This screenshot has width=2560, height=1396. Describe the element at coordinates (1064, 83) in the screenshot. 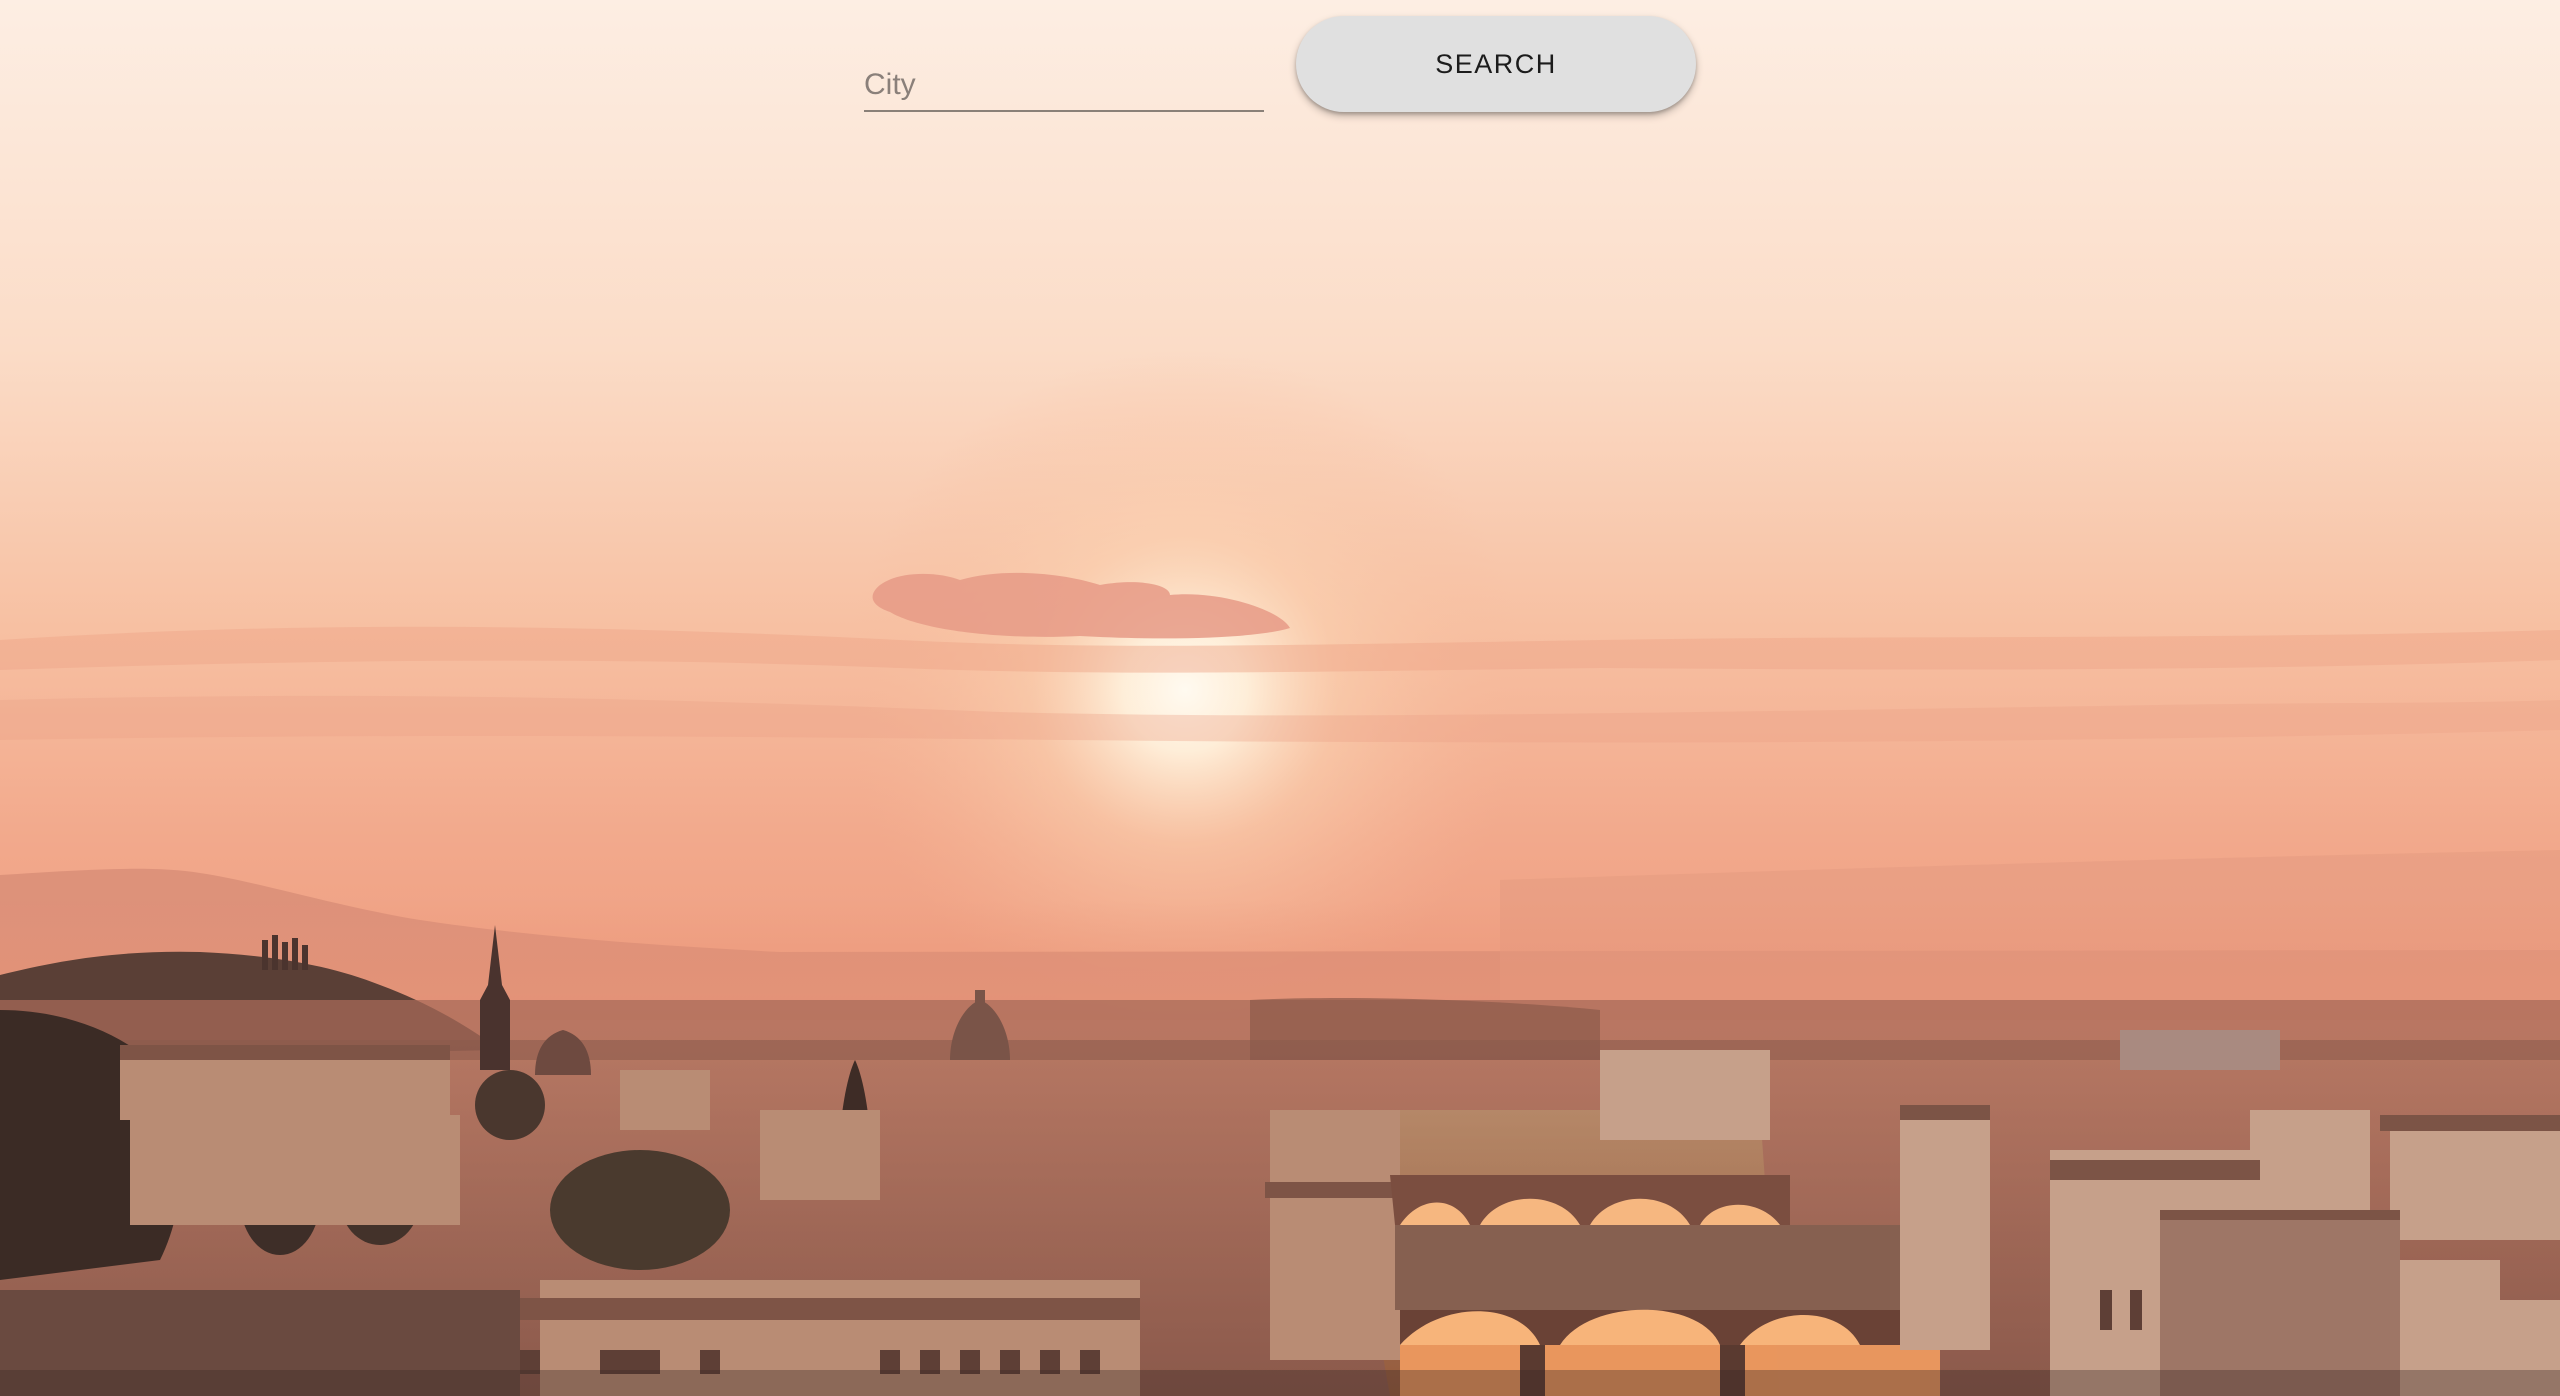

I see `city-input` at that location.